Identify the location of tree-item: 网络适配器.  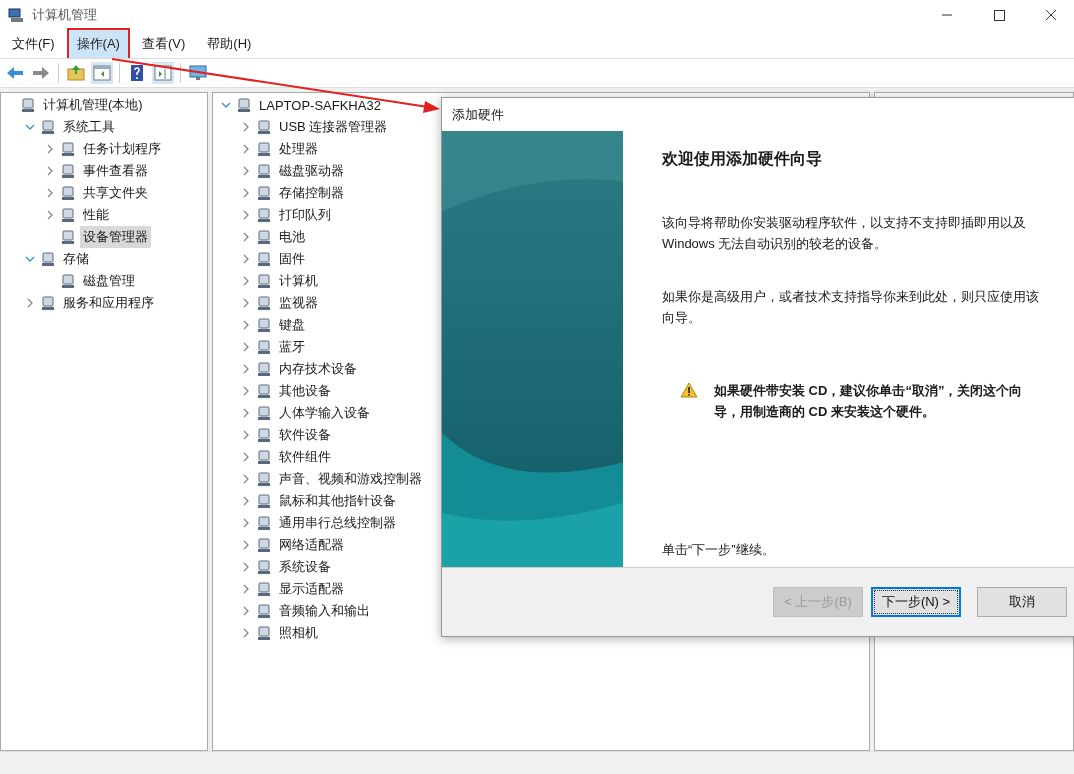
(311, 545).